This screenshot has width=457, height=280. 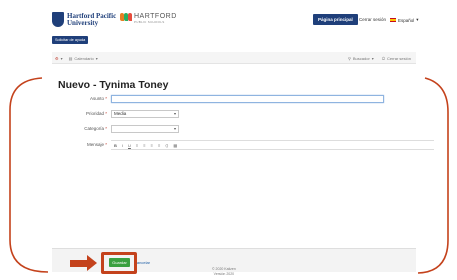 I want to click on search-menu: ⚲ Buscador ▾, so click(x=361, y=58).